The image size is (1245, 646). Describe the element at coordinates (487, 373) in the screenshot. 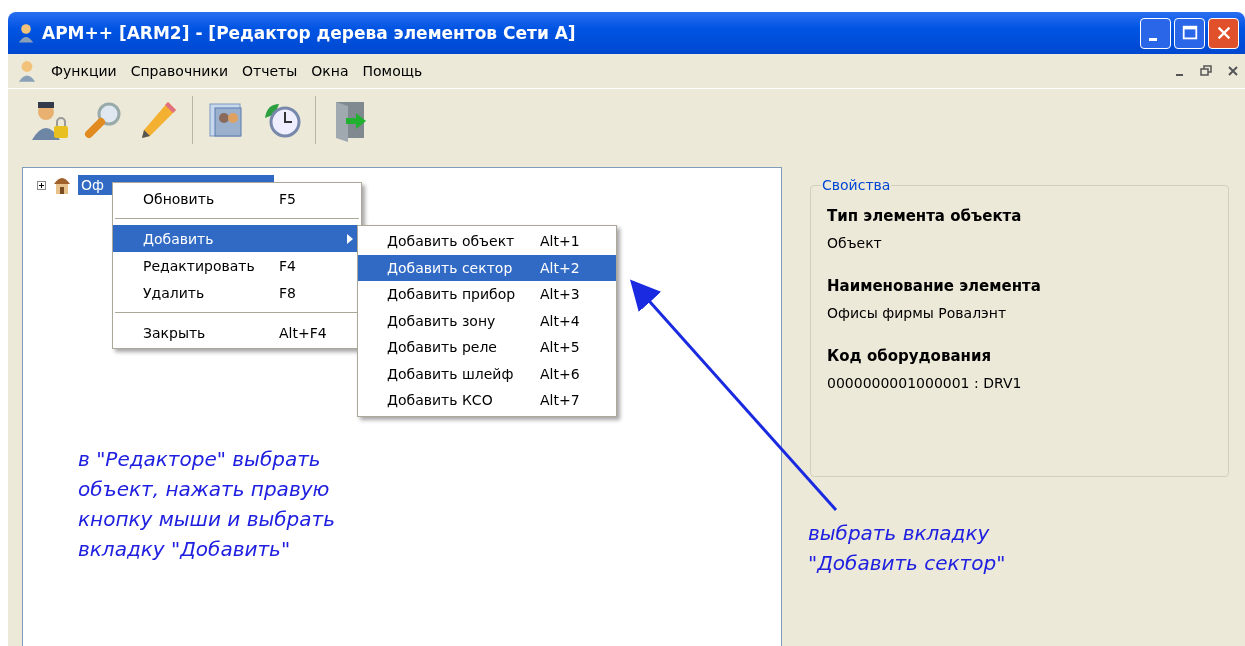

I see `menu-item: Добавить шлейф Alt+6` at that location.